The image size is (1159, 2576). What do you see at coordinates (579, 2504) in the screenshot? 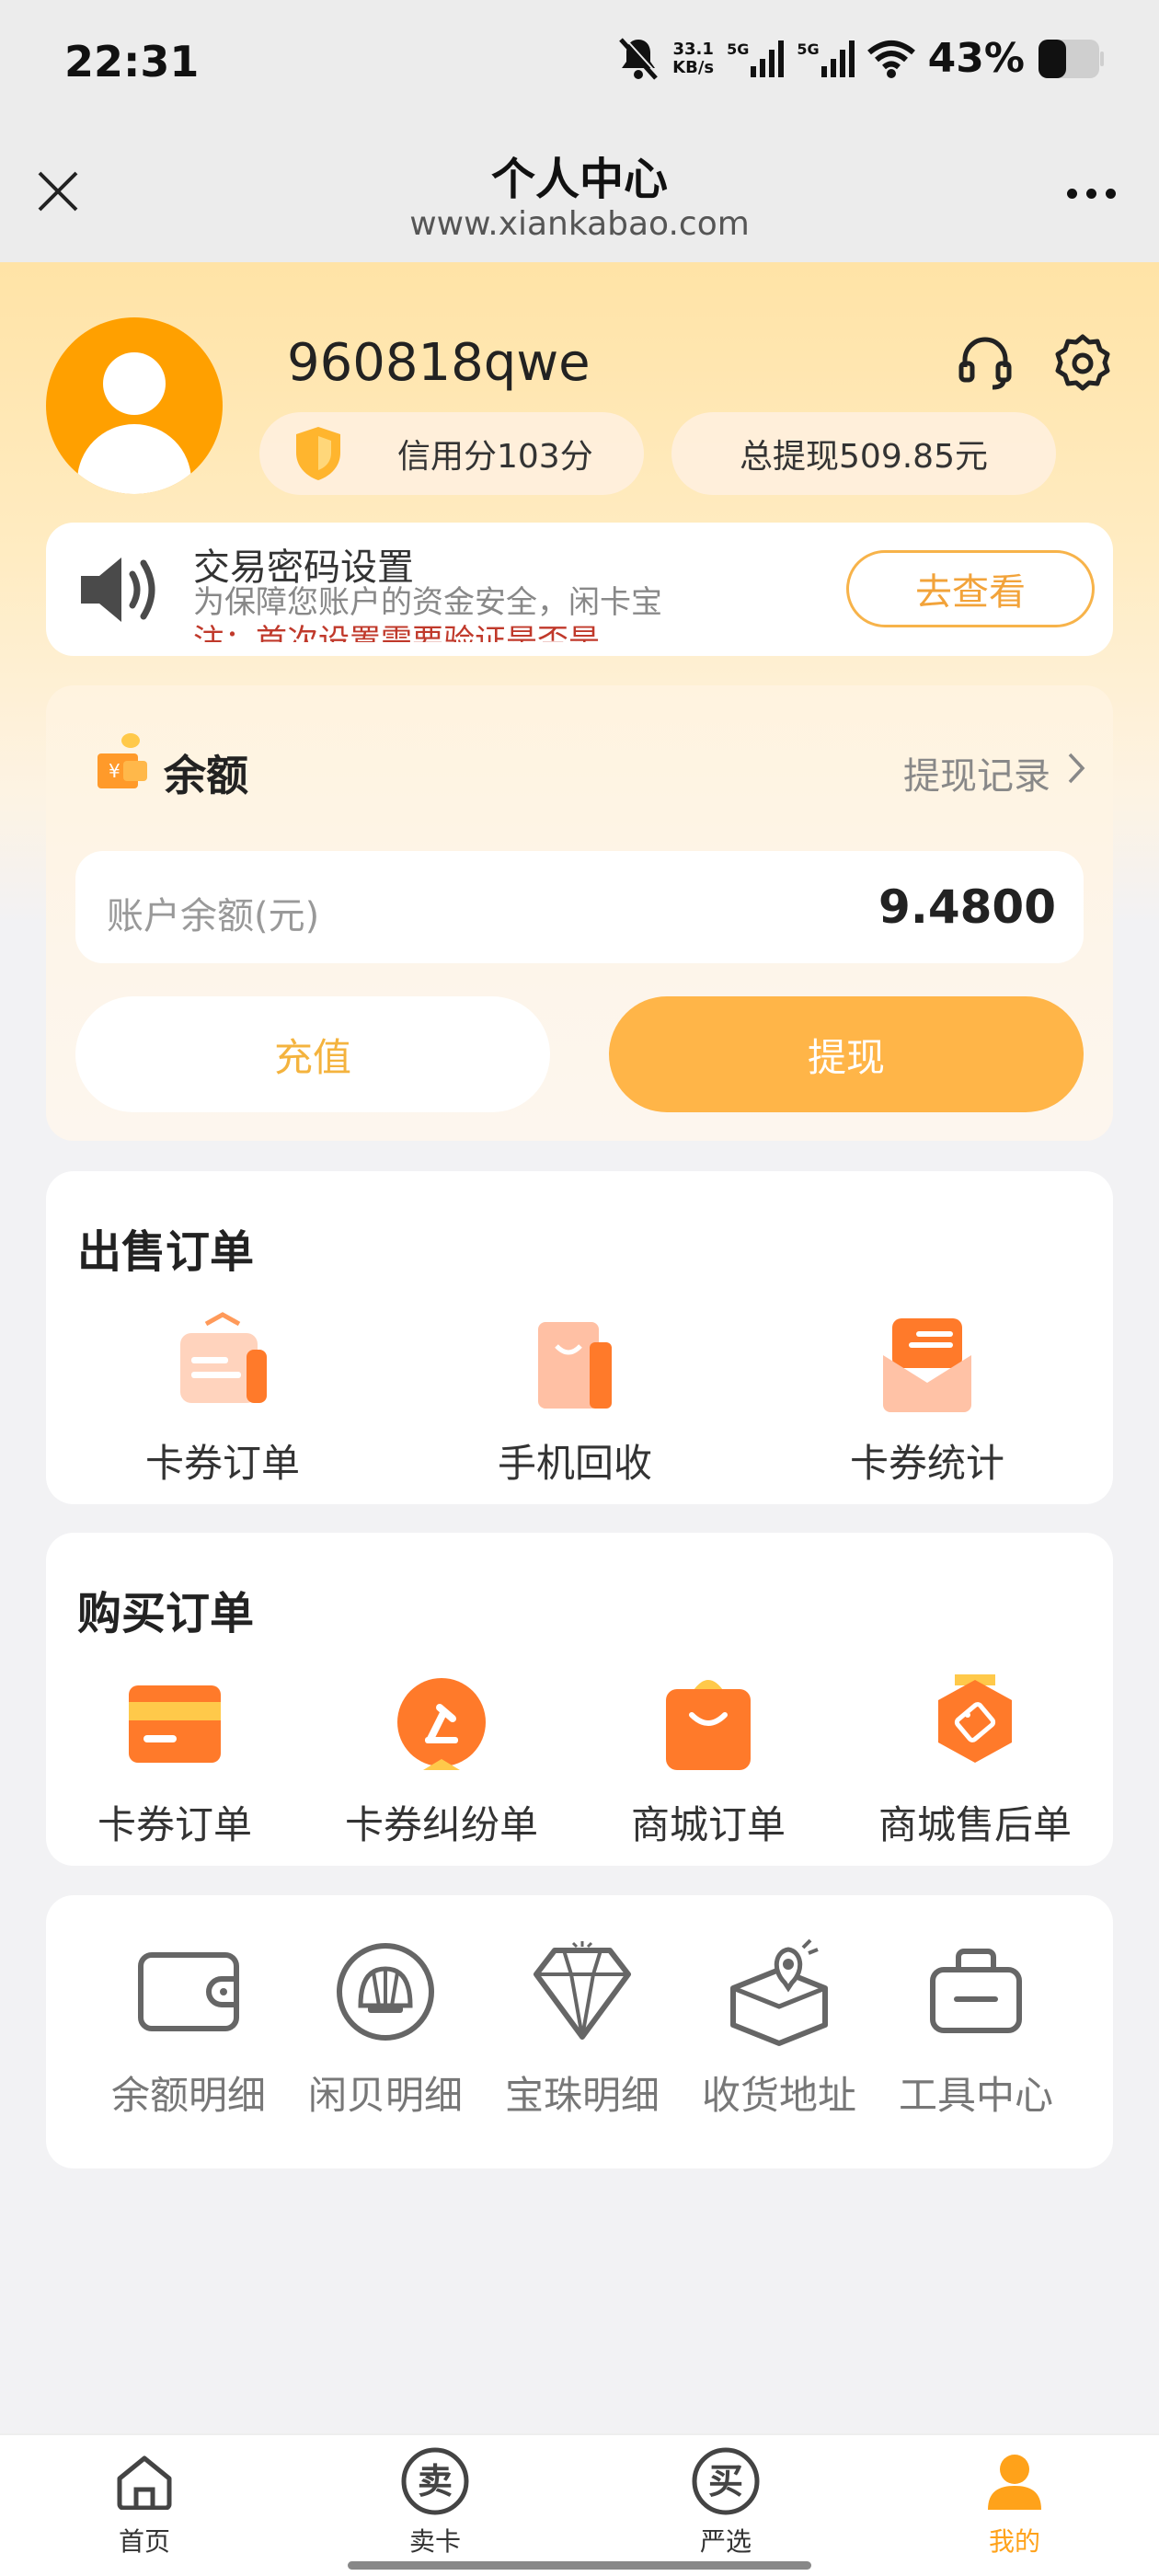
I see `bottom-tab-bar: 首页 卖 卖卡 买 严选 我的` at bounding box center [579, 2504].